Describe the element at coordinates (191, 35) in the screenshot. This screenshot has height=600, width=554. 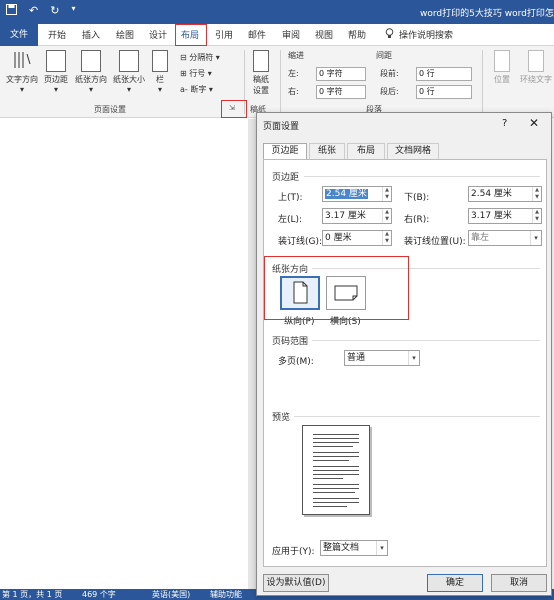
I see `tab-layout-highlight` at that location.